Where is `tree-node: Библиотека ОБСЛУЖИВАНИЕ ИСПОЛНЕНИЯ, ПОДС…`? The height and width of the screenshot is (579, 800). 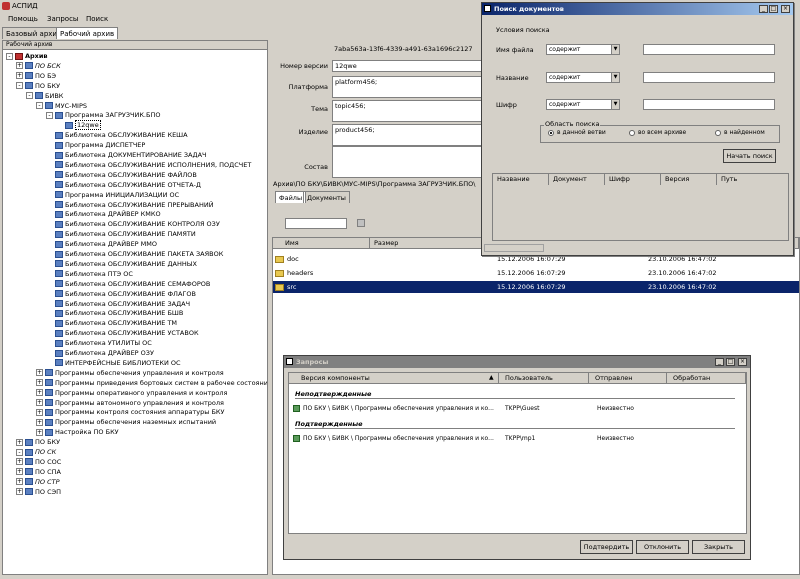 tree-node: Библиотека ОБСЛУЖИВАНИЕ ИСПОЛНЕНИЯ, ПОДС… is located at coordinates (148, 165).